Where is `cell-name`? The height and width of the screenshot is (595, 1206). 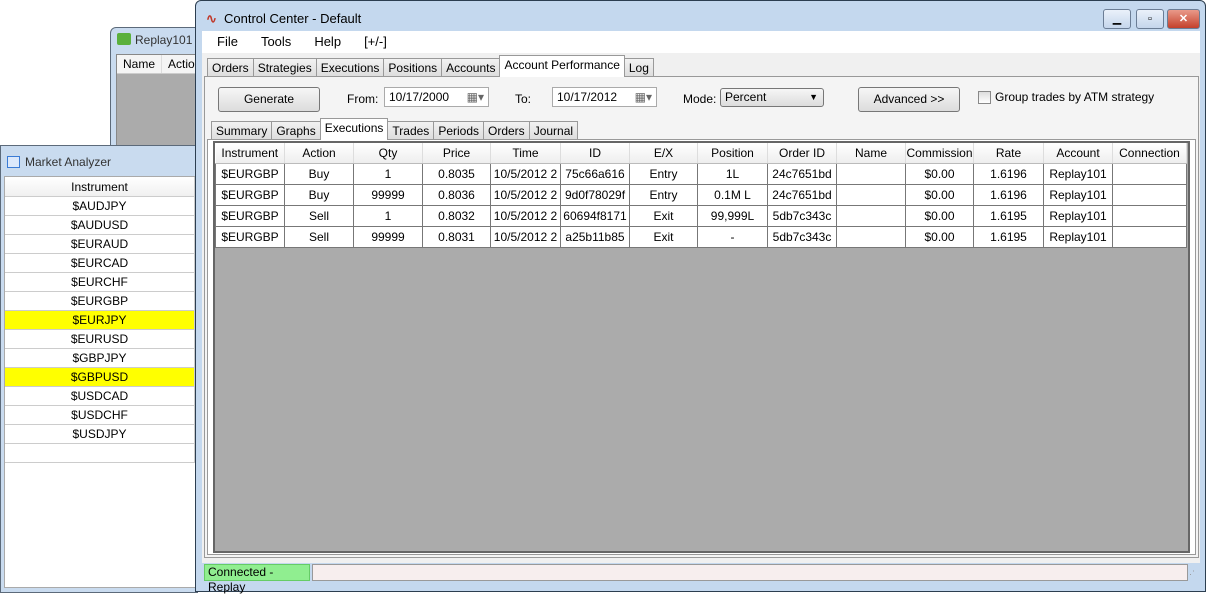
cell-name is located at coordinates (871, 194).